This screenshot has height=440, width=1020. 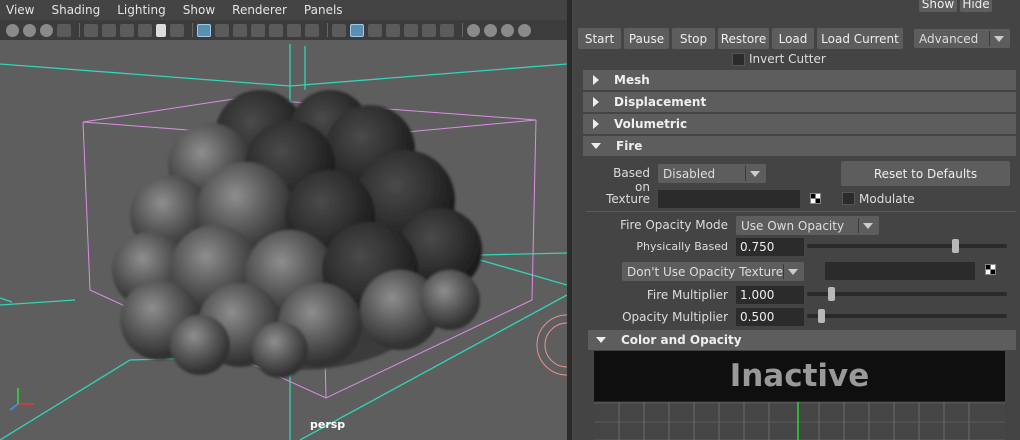 What do you see at coordinates (490, 30) in the screenshot?
I see `motion-blur-icon` at bounding box center [490, 30].